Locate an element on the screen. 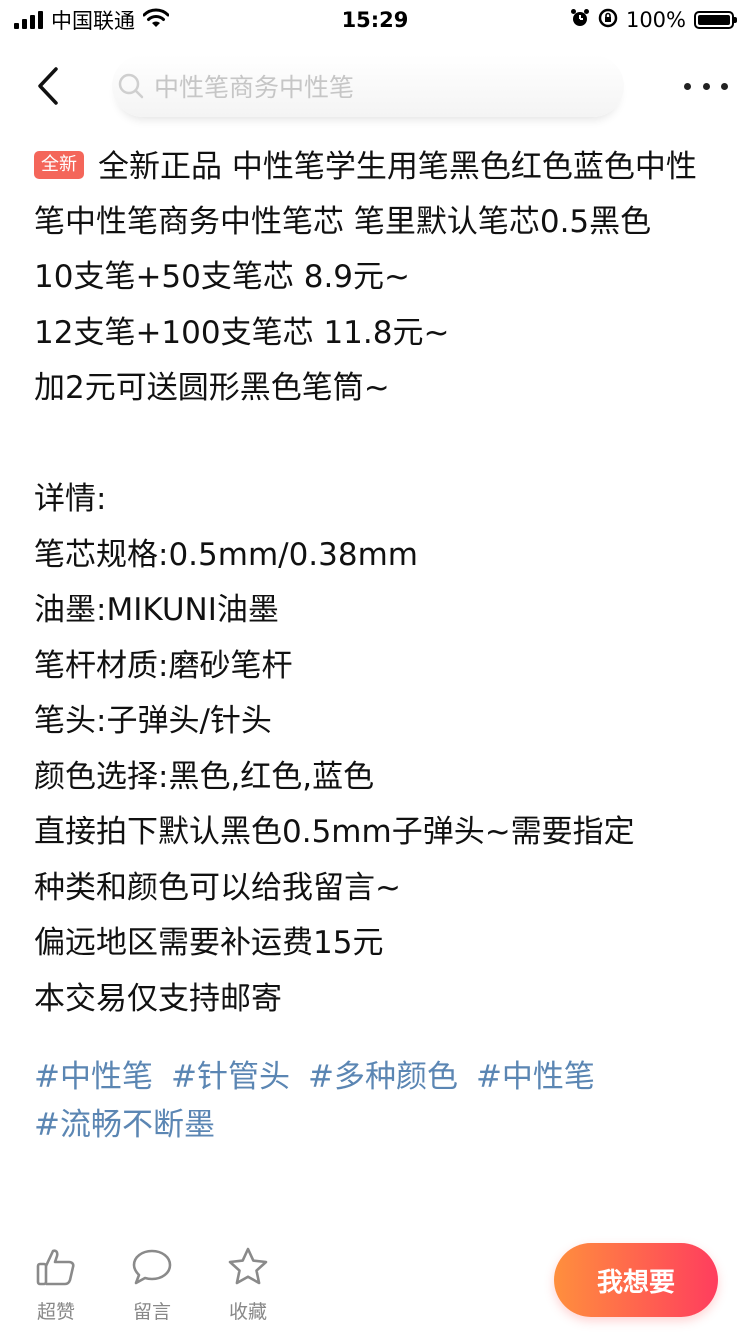  description-line: 笔头:子弹头/针头 is located at coordinates (153, 721).